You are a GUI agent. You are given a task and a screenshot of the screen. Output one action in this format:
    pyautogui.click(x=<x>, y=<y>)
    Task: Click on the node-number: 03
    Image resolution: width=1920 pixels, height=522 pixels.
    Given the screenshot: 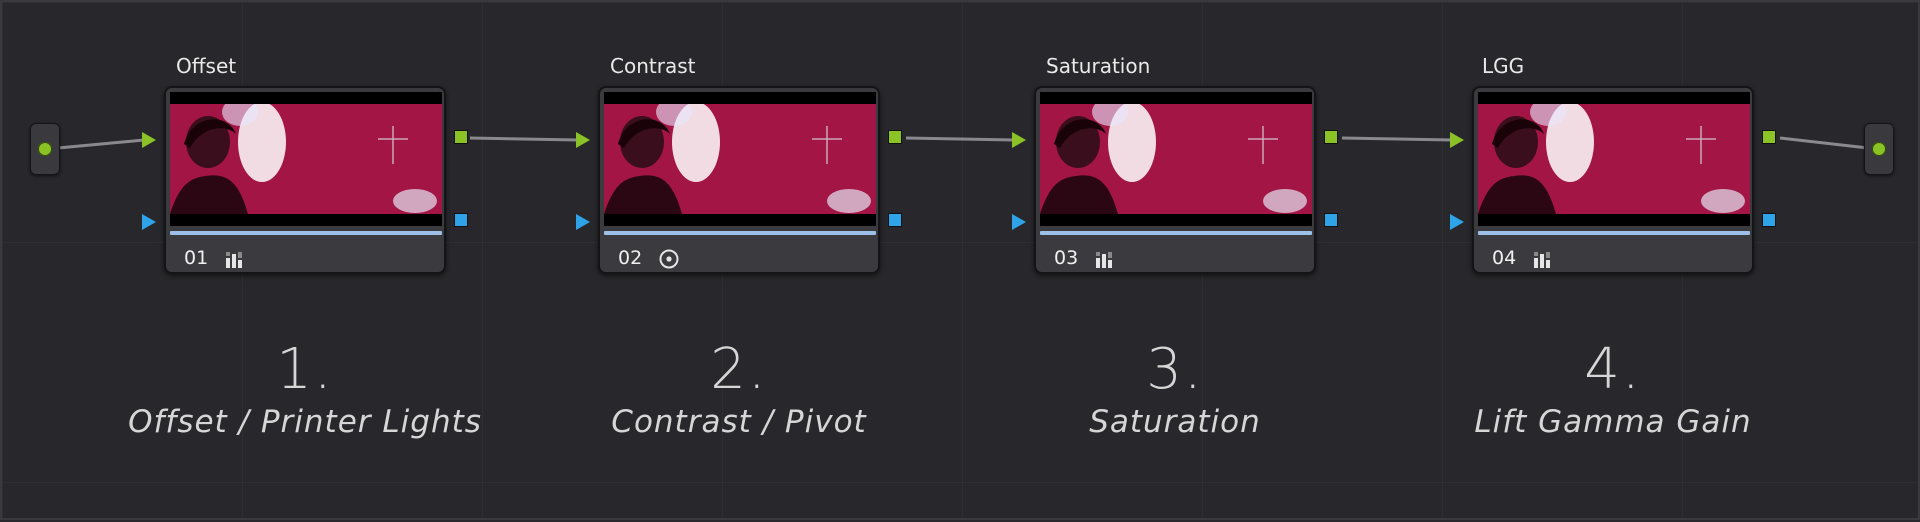 What is the action you would take?
    pyautogui.click(x=1066, y=258)
    